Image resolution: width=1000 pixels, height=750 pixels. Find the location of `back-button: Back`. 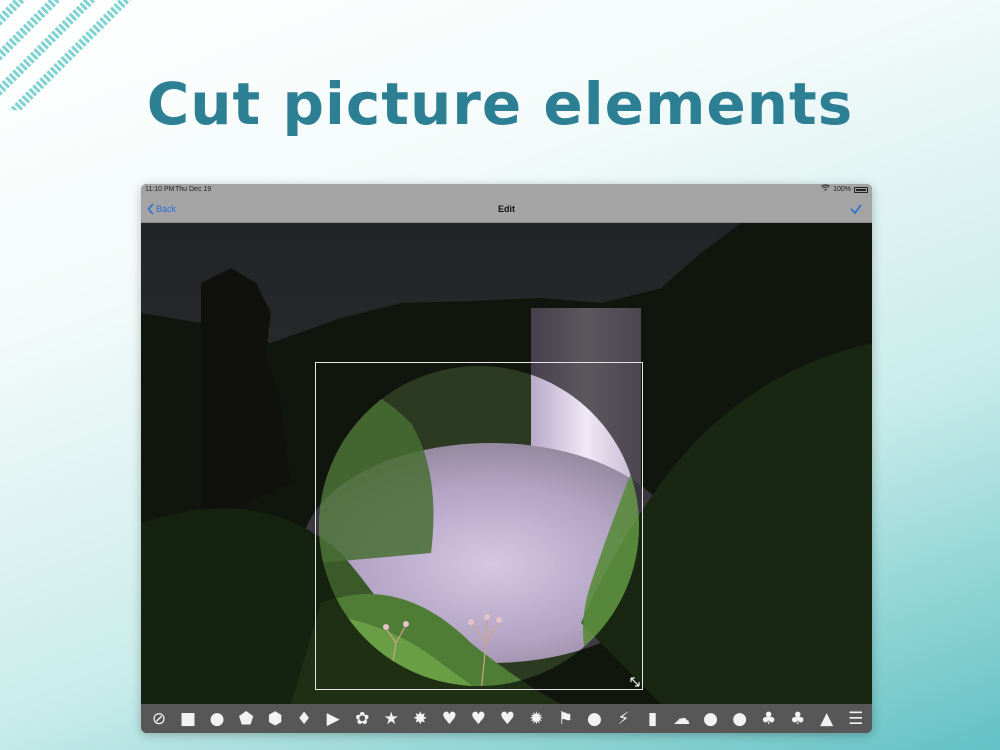

back-button: Back is located at coordinates (161, 209).